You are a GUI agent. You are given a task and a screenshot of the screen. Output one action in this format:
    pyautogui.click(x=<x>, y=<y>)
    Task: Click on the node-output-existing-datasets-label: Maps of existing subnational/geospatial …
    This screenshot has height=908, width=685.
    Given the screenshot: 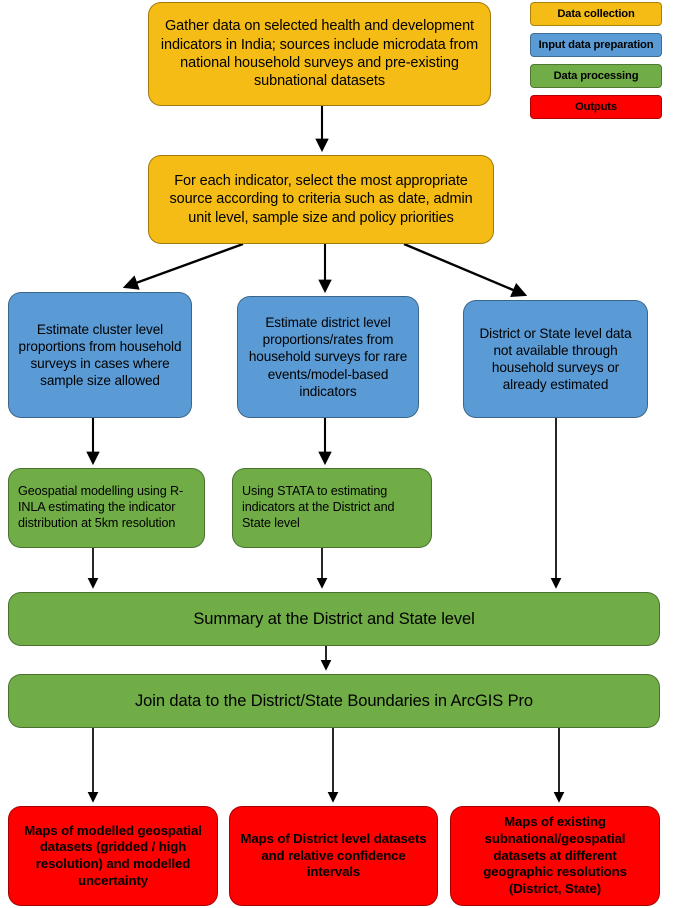 What is the action you would take?
    pyautogui.click(x=555, y=855)
    